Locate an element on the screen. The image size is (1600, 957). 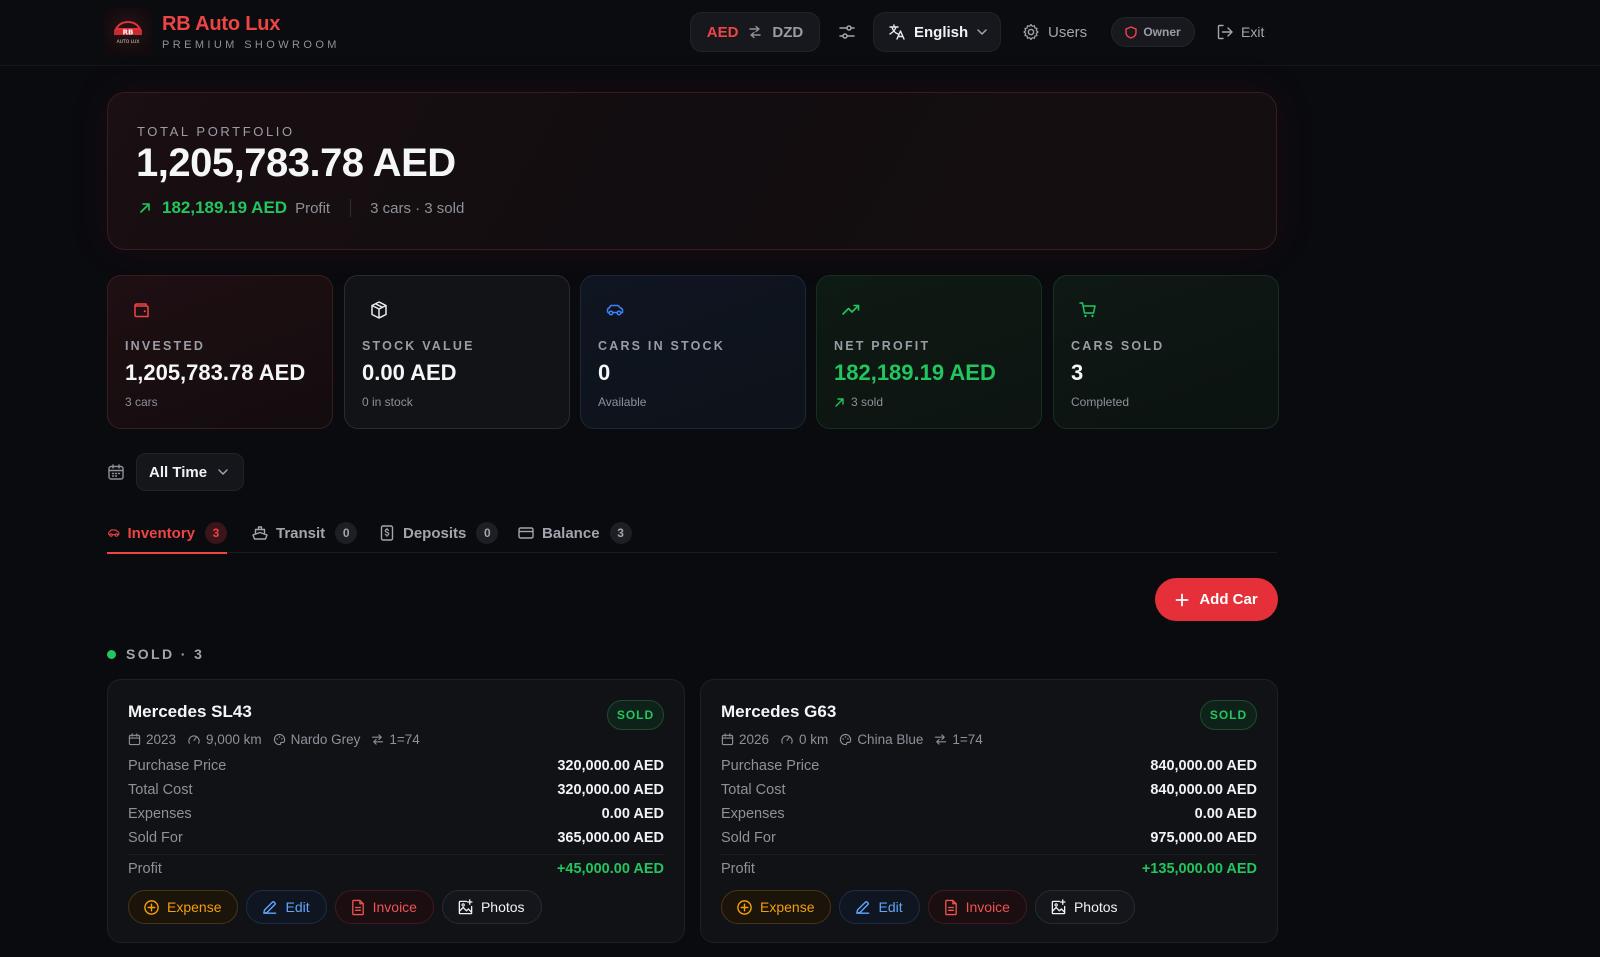
purchase-price-row: Purchase Price 320,000.00 AED is located at coordinates (396, 766).